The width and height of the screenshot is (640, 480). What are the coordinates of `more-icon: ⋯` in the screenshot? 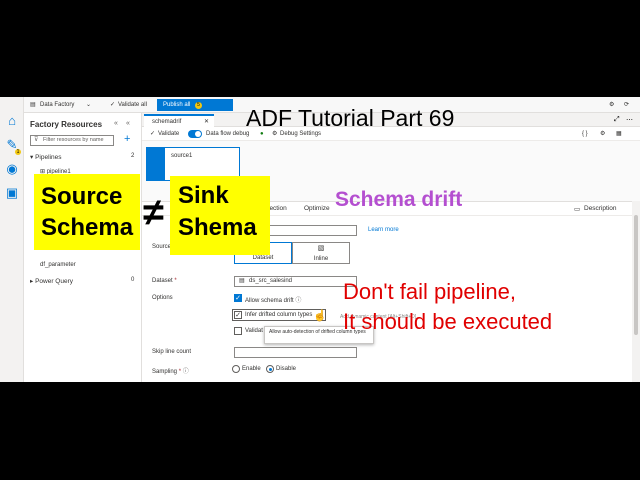 It's located at (629, 120).